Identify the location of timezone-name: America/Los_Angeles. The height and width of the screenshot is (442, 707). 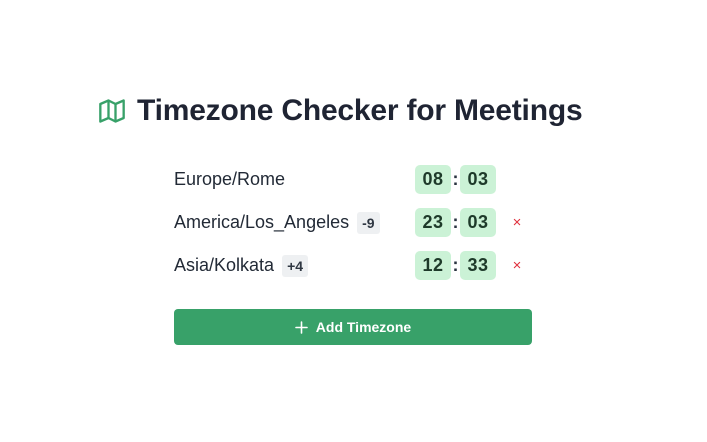
(262, 222).